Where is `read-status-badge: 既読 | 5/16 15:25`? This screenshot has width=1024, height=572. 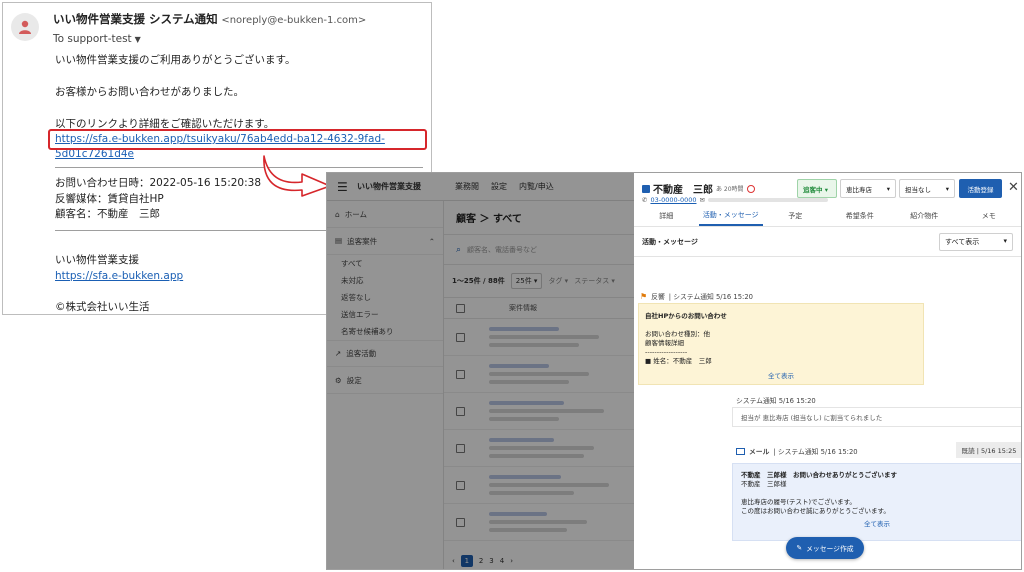
read-status-badge: 既読 | 5/16 15:25 is located at coordinates (988, 450).